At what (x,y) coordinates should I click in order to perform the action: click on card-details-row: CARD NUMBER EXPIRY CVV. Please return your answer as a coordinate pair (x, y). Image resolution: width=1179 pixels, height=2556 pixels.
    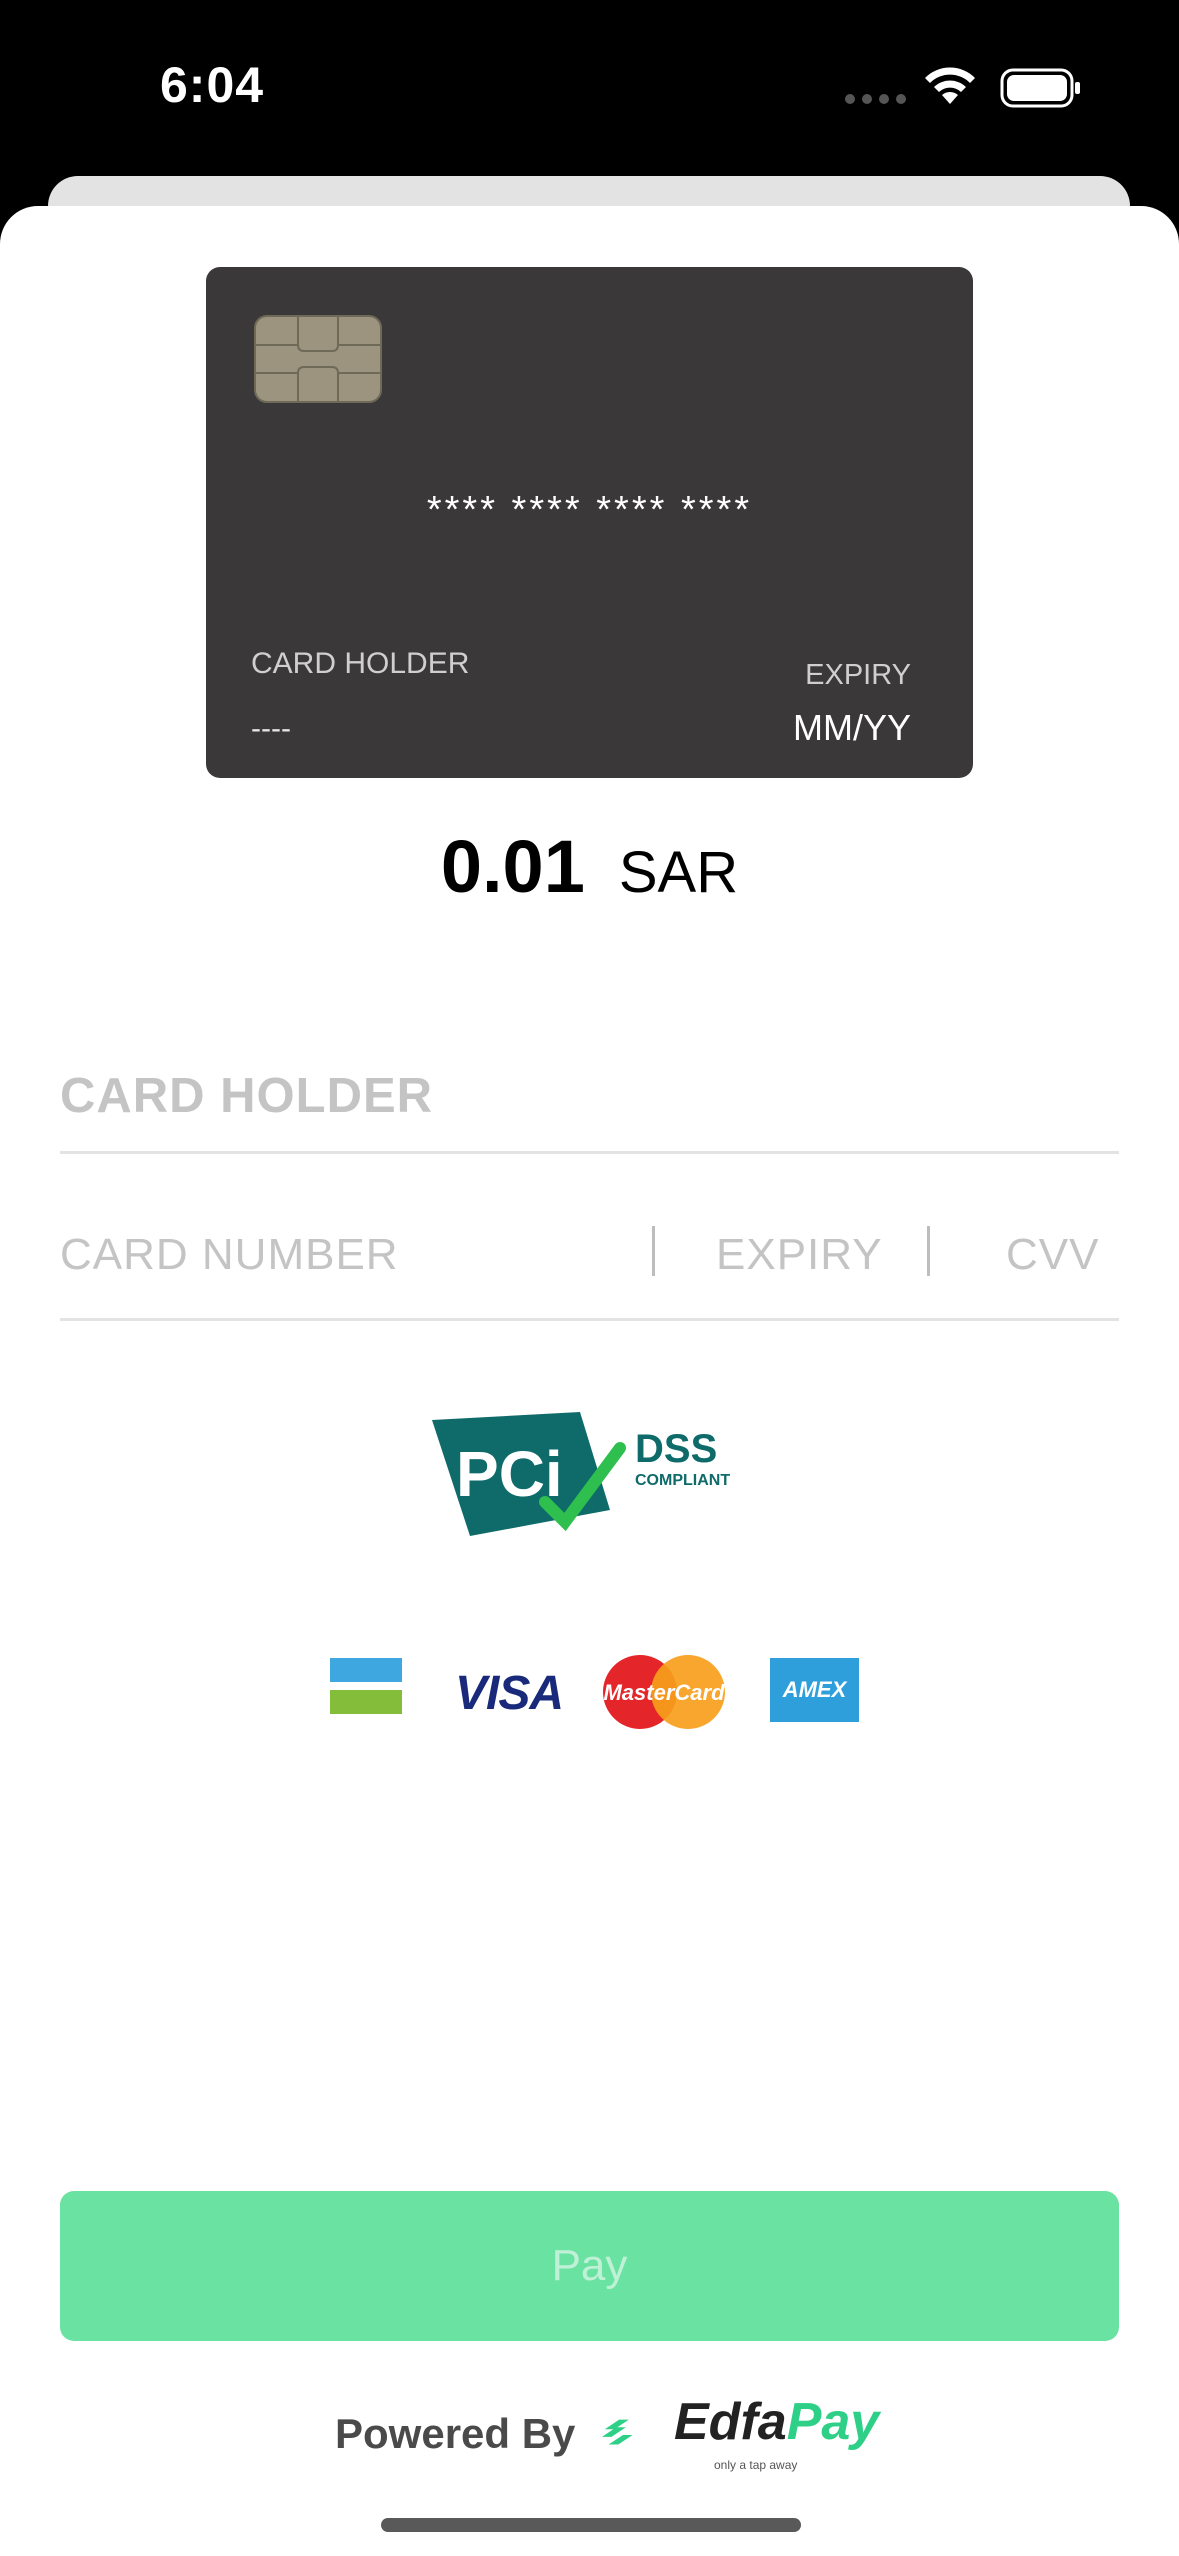
    Looking at the image, I should click on (589, 1261).